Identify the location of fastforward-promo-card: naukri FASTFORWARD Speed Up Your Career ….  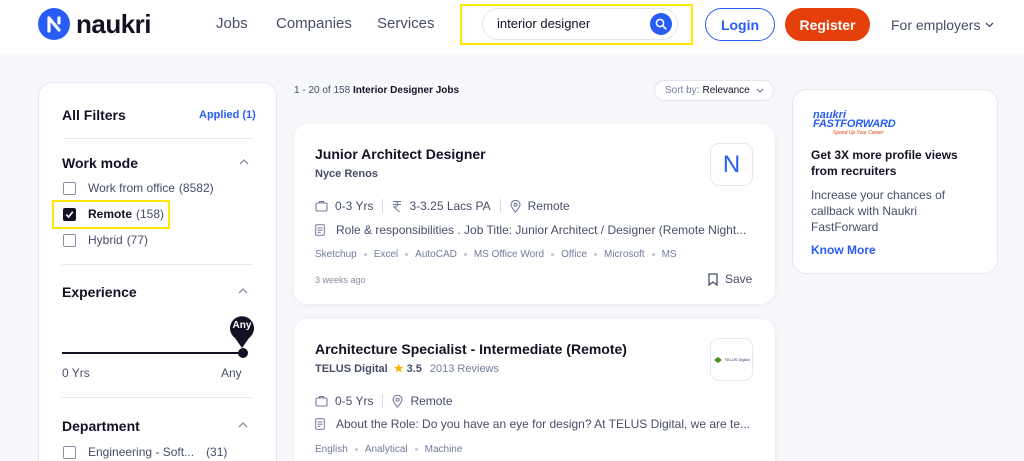
(895, 181).